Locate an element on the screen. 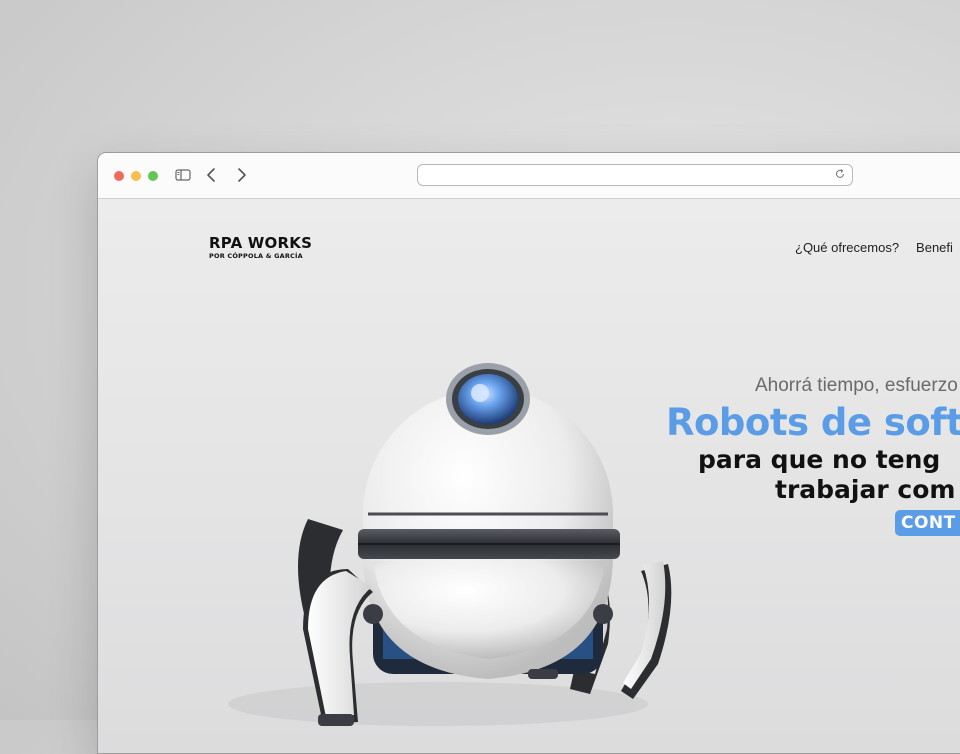  reload-icon is located at coordinates (840, 174).